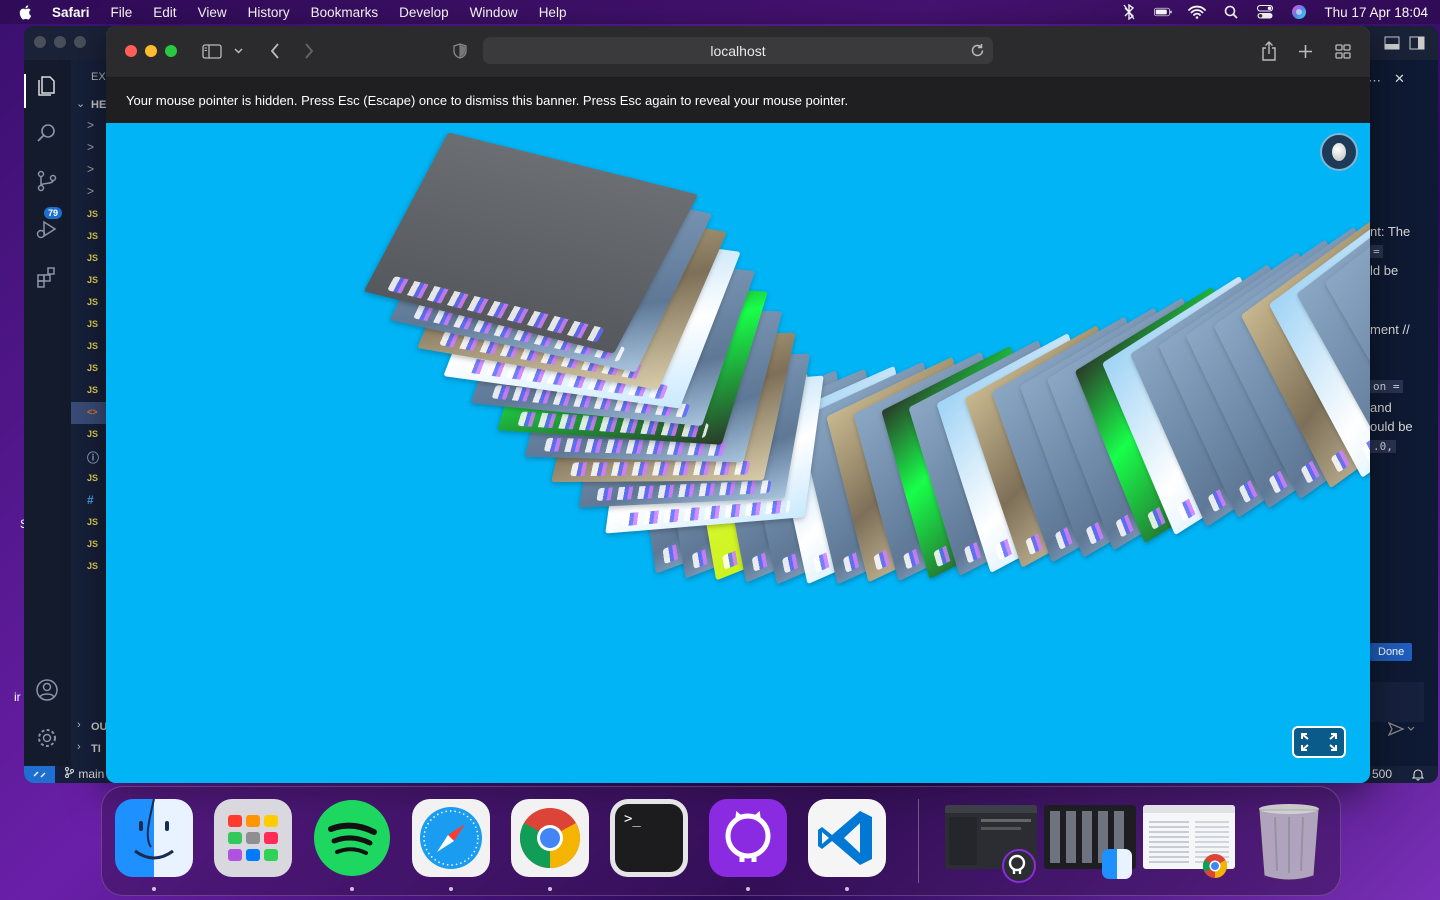  What do you see at coordinates (171, 51) in the screenshot?
I see `zoom-window-button` at bounding box center [171, 51].